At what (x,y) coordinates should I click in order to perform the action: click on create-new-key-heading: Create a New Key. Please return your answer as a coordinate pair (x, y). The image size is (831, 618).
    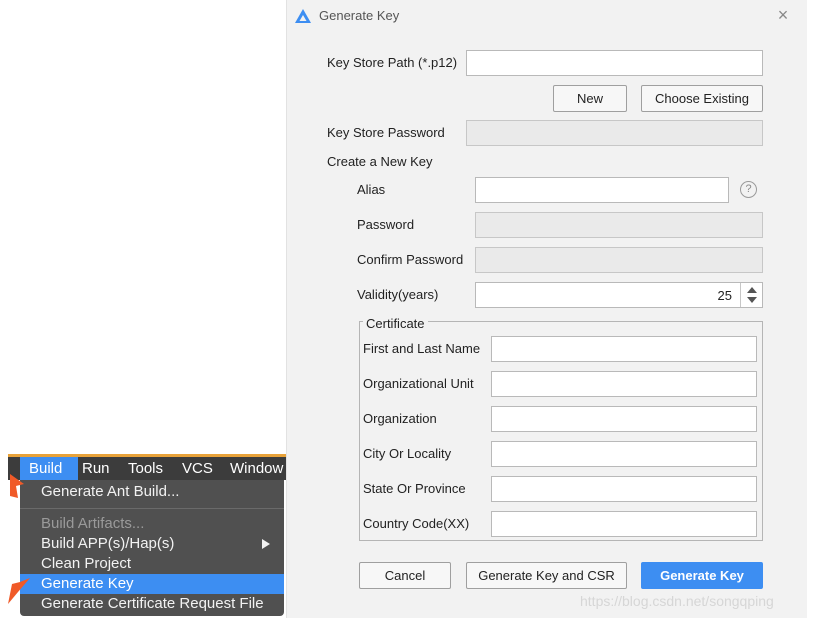
    Looking at the image, I should click on (380, 161).